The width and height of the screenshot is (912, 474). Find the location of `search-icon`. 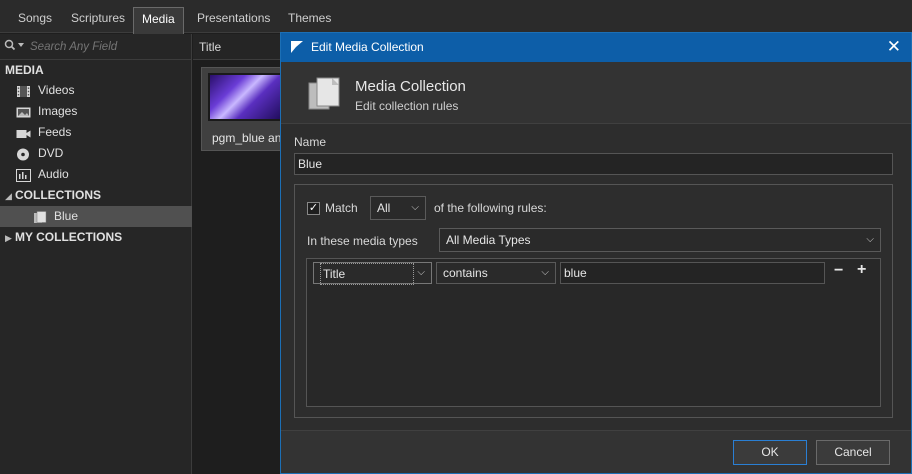

search-icon is located at coordinates (17, 46).